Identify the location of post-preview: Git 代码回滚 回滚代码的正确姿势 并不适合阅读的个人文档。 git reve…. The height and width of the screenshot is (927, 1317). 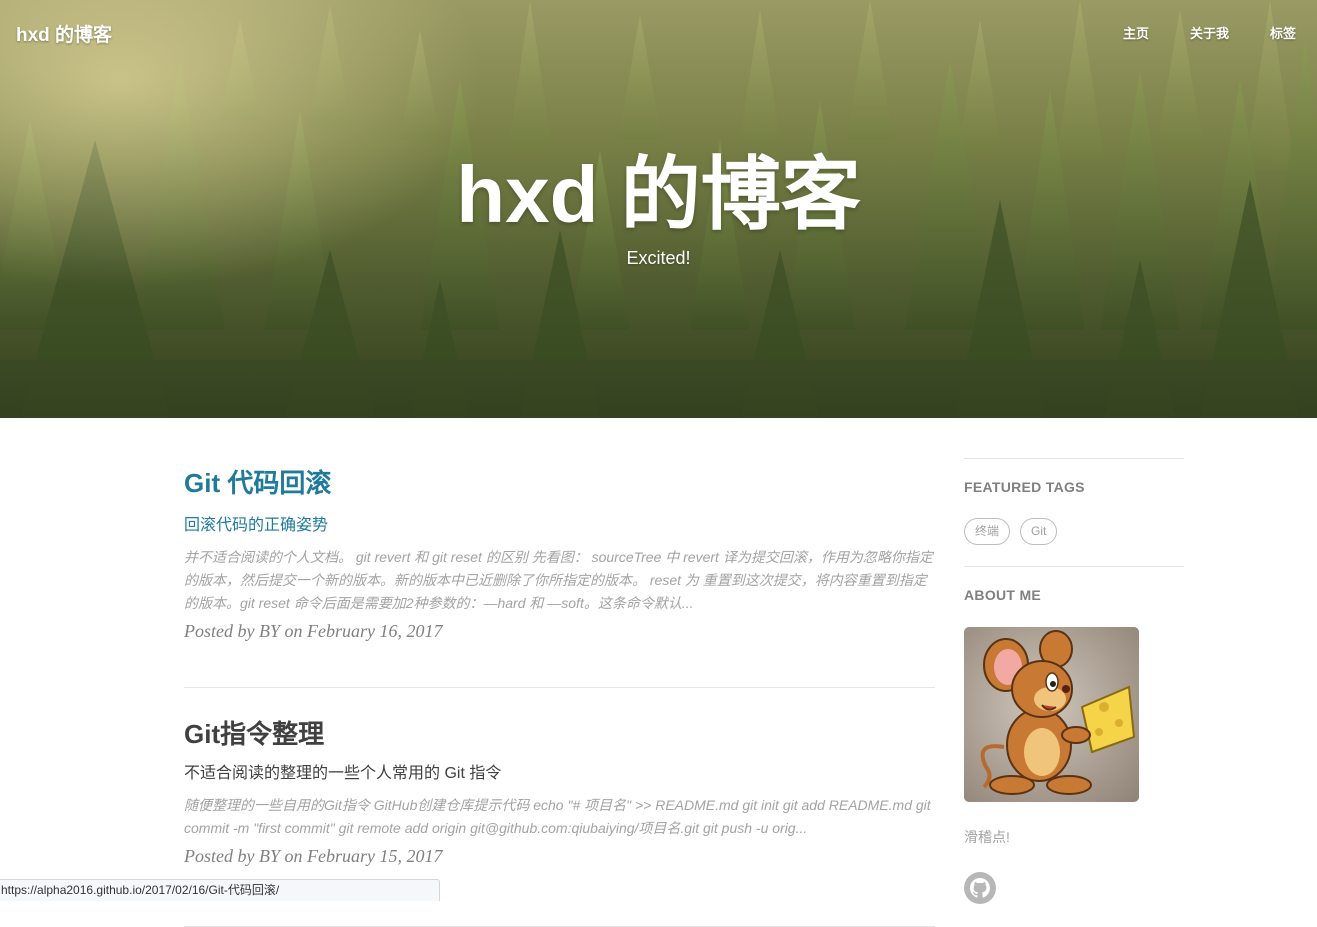
(559, 576).